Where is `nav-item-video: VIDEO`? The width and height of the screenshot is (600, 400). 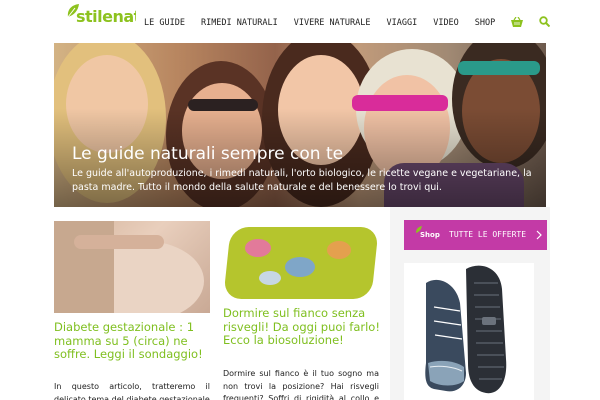
nav-item-video: VIDEO is located at coordinates (446, 23).